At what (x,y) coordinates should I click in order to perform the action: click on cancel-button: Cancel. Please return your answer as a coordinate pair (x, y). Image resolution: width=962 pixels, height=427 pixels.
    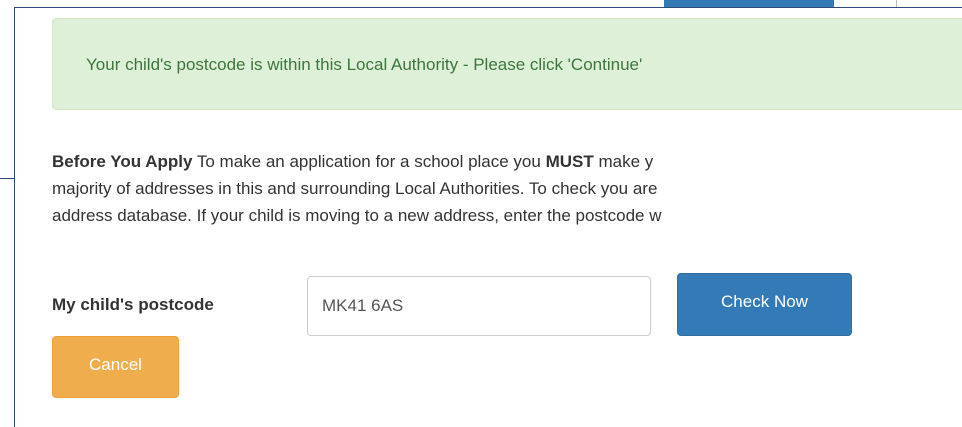
    Looking at the image, I should click on (115, 367).